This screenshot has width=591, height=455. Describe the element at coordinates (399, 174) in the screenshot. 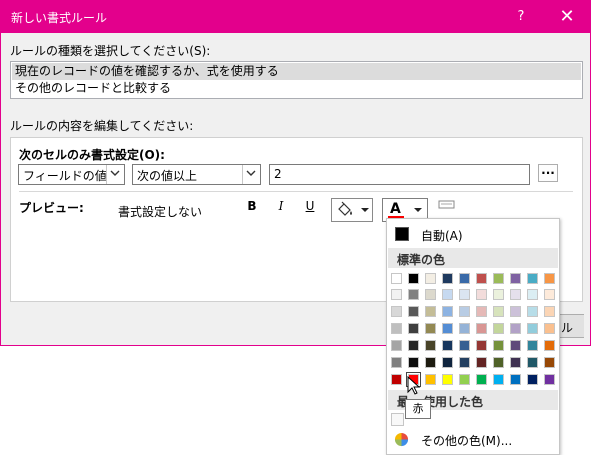

I see `value-input: 2` at that location.